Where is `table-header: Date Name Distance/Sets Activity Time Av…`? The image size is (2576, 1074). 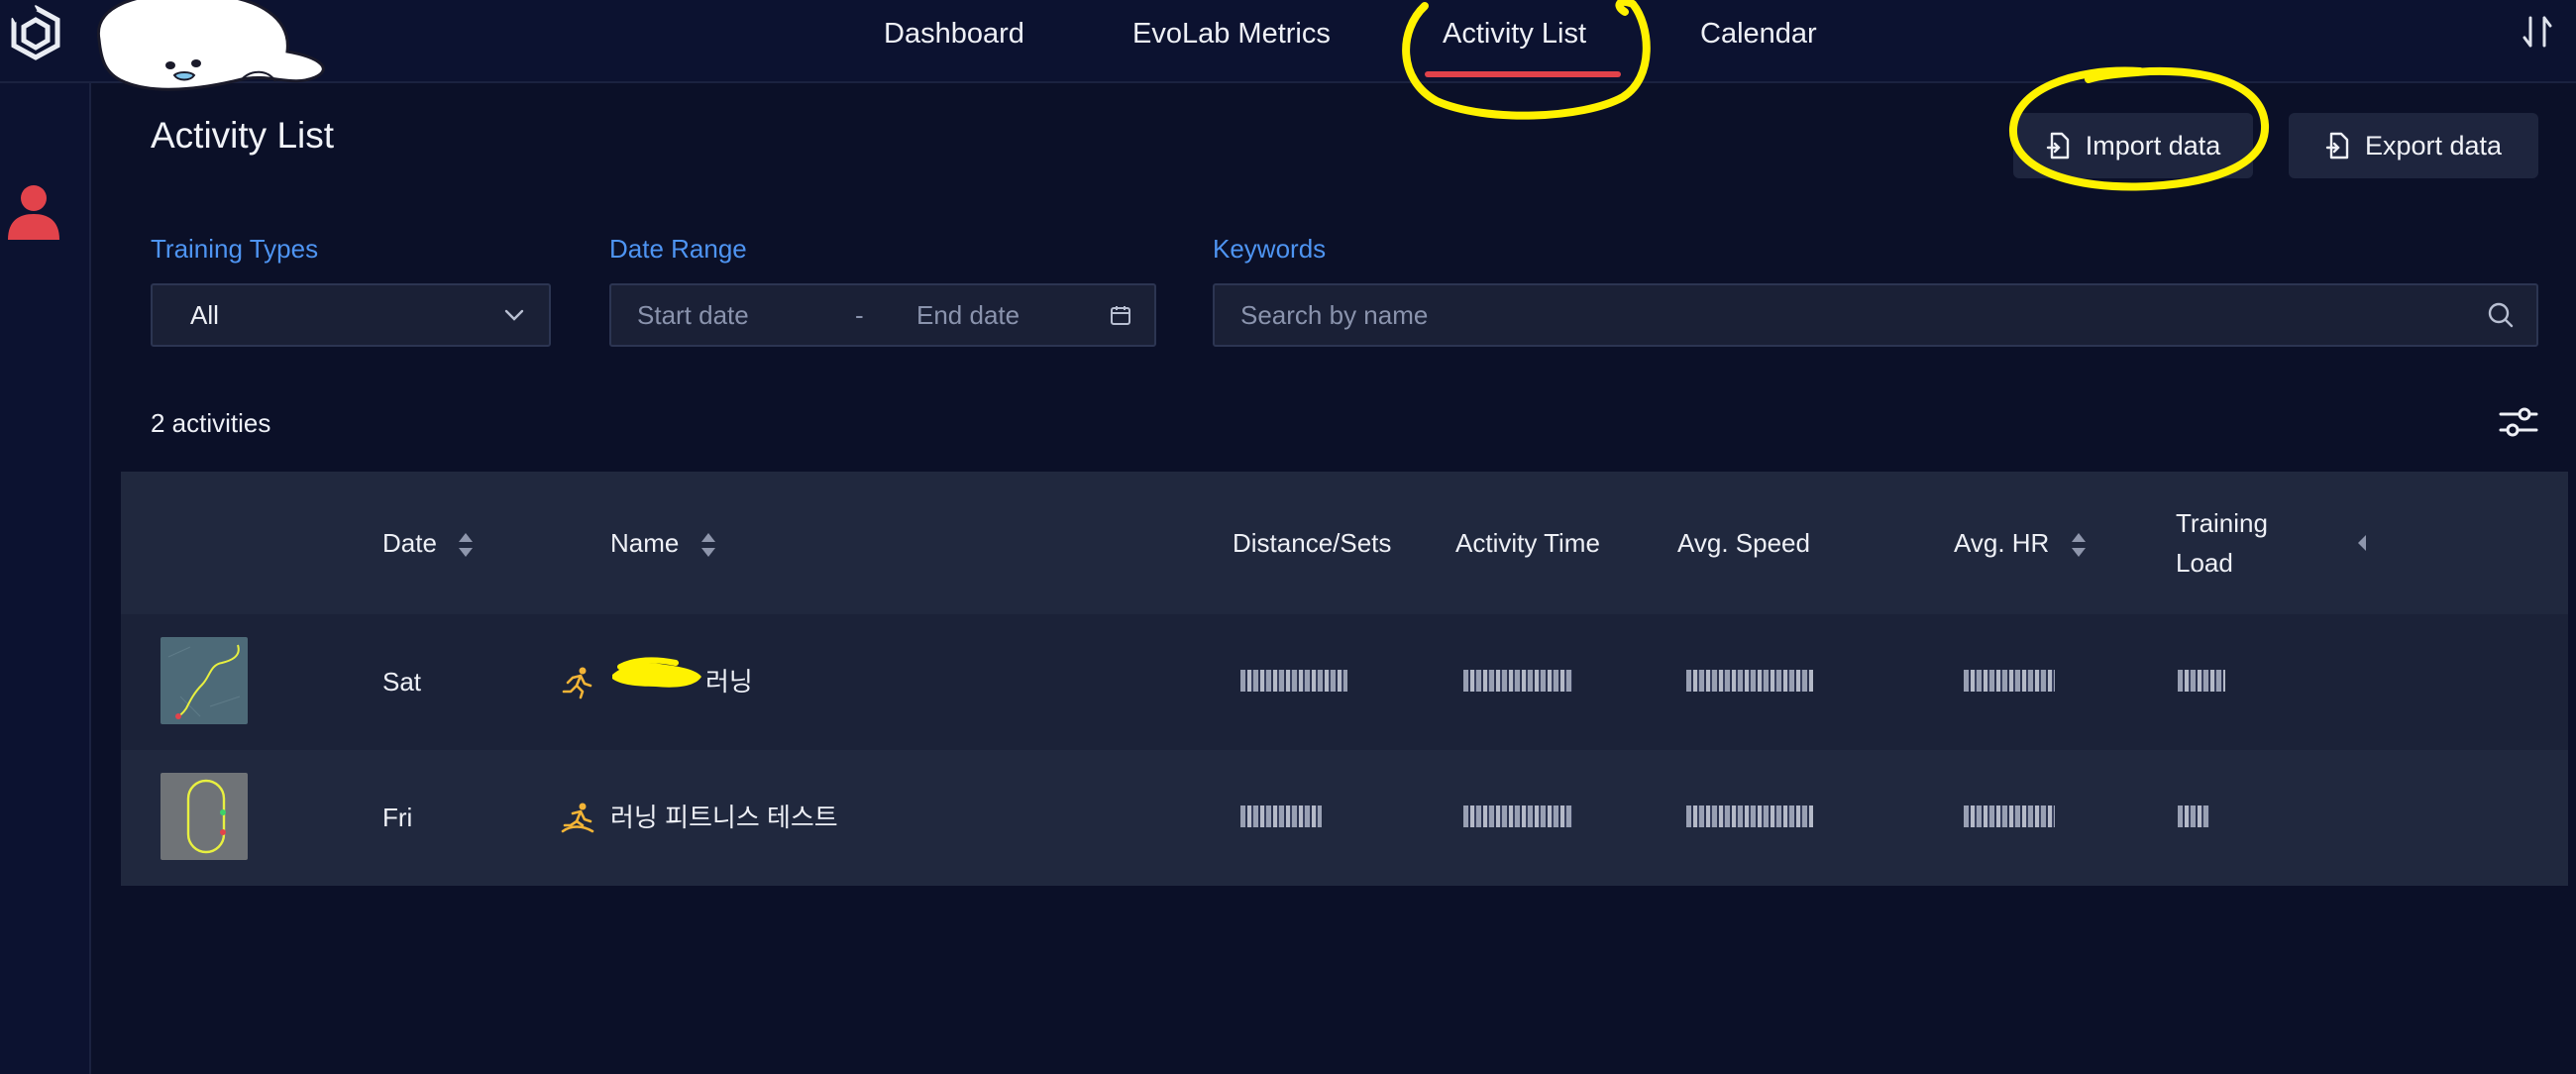 table-header: Date Name Distance/Sets Activity Time Av… is located at coordinates (1344, 543).